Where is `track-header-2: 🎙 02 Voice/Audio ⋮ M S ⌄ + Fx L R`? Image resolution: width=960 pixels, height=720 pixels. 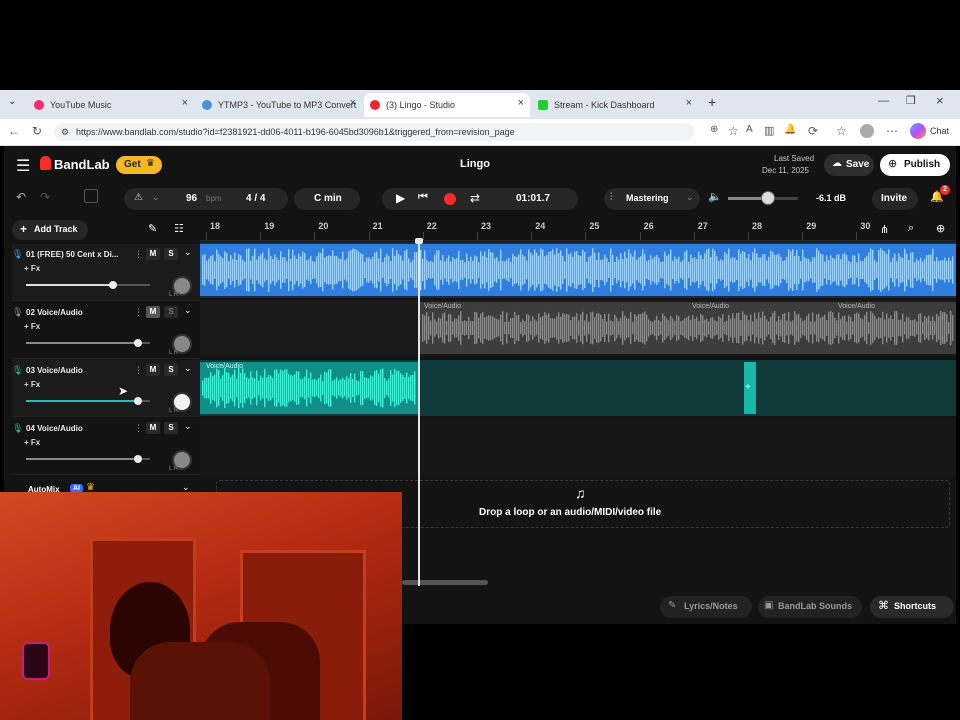 track-header-2: 🎙 02 Voice/Audio ⋮ M S ⌄ + Fx L R is located at coordinates (106, 330).